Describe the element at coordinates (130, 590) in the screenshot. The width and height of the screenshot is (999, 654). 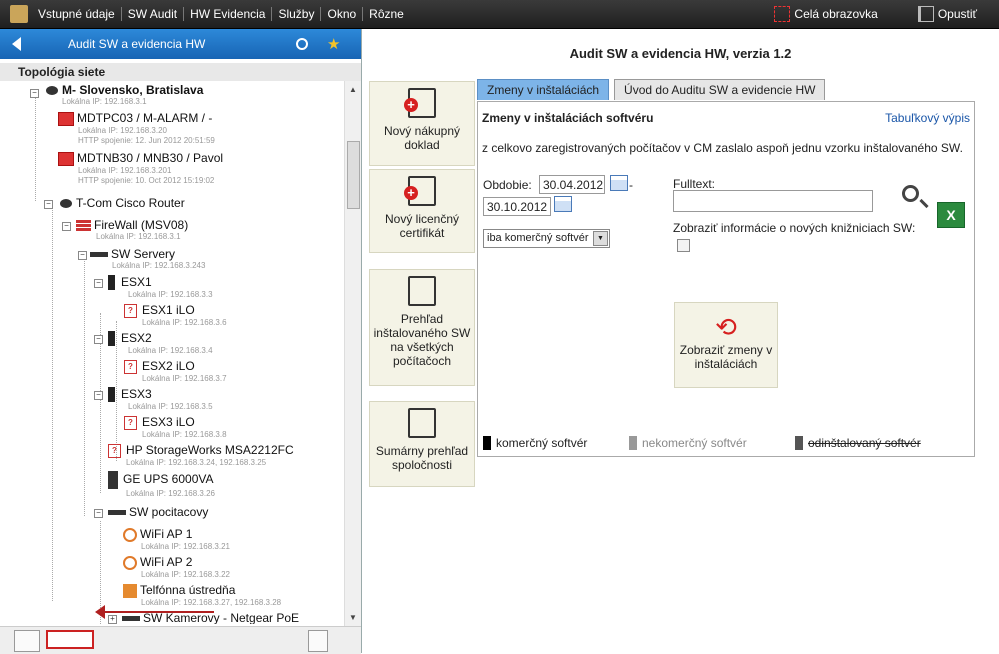
I see `phone-exchange-icon` at that location.